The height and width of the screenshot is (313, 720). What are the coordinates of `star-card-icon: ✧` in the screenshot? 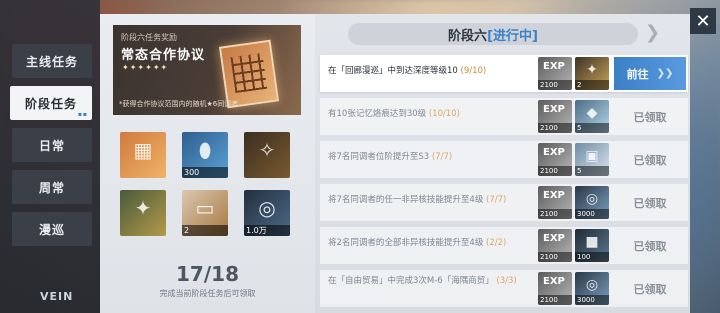 It's located at (267, 149).